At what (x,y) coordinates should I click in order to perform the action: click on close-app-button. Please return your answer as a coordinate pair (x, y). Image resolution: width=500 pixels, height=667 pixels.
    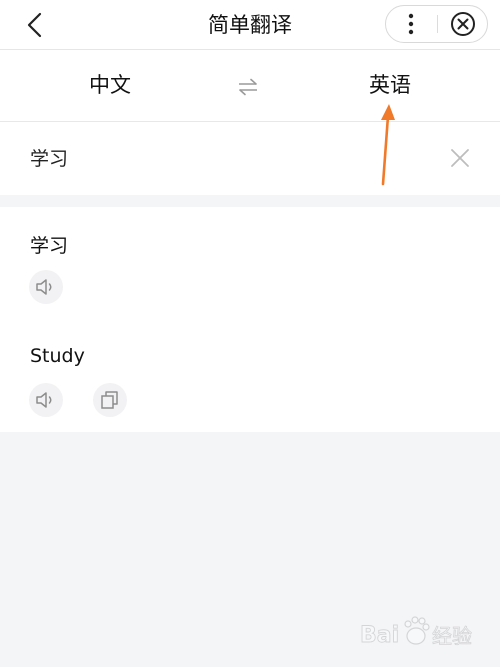
    Looking at the image, I should click on (463, 24).